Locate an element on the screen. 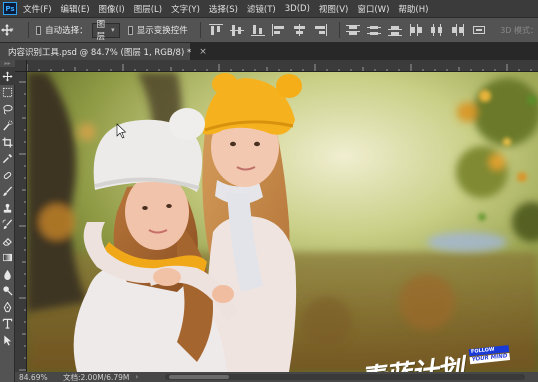 The width and height of the screenshot is (538, 382). auto-select-target-value: 图层 is located at coordinates (101, 31).